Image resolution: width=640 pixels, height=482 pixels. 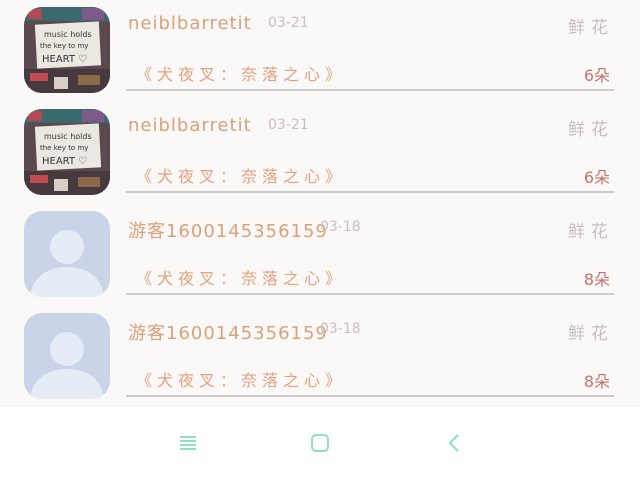 I want to click on back-button, so click(x=455, y=443).